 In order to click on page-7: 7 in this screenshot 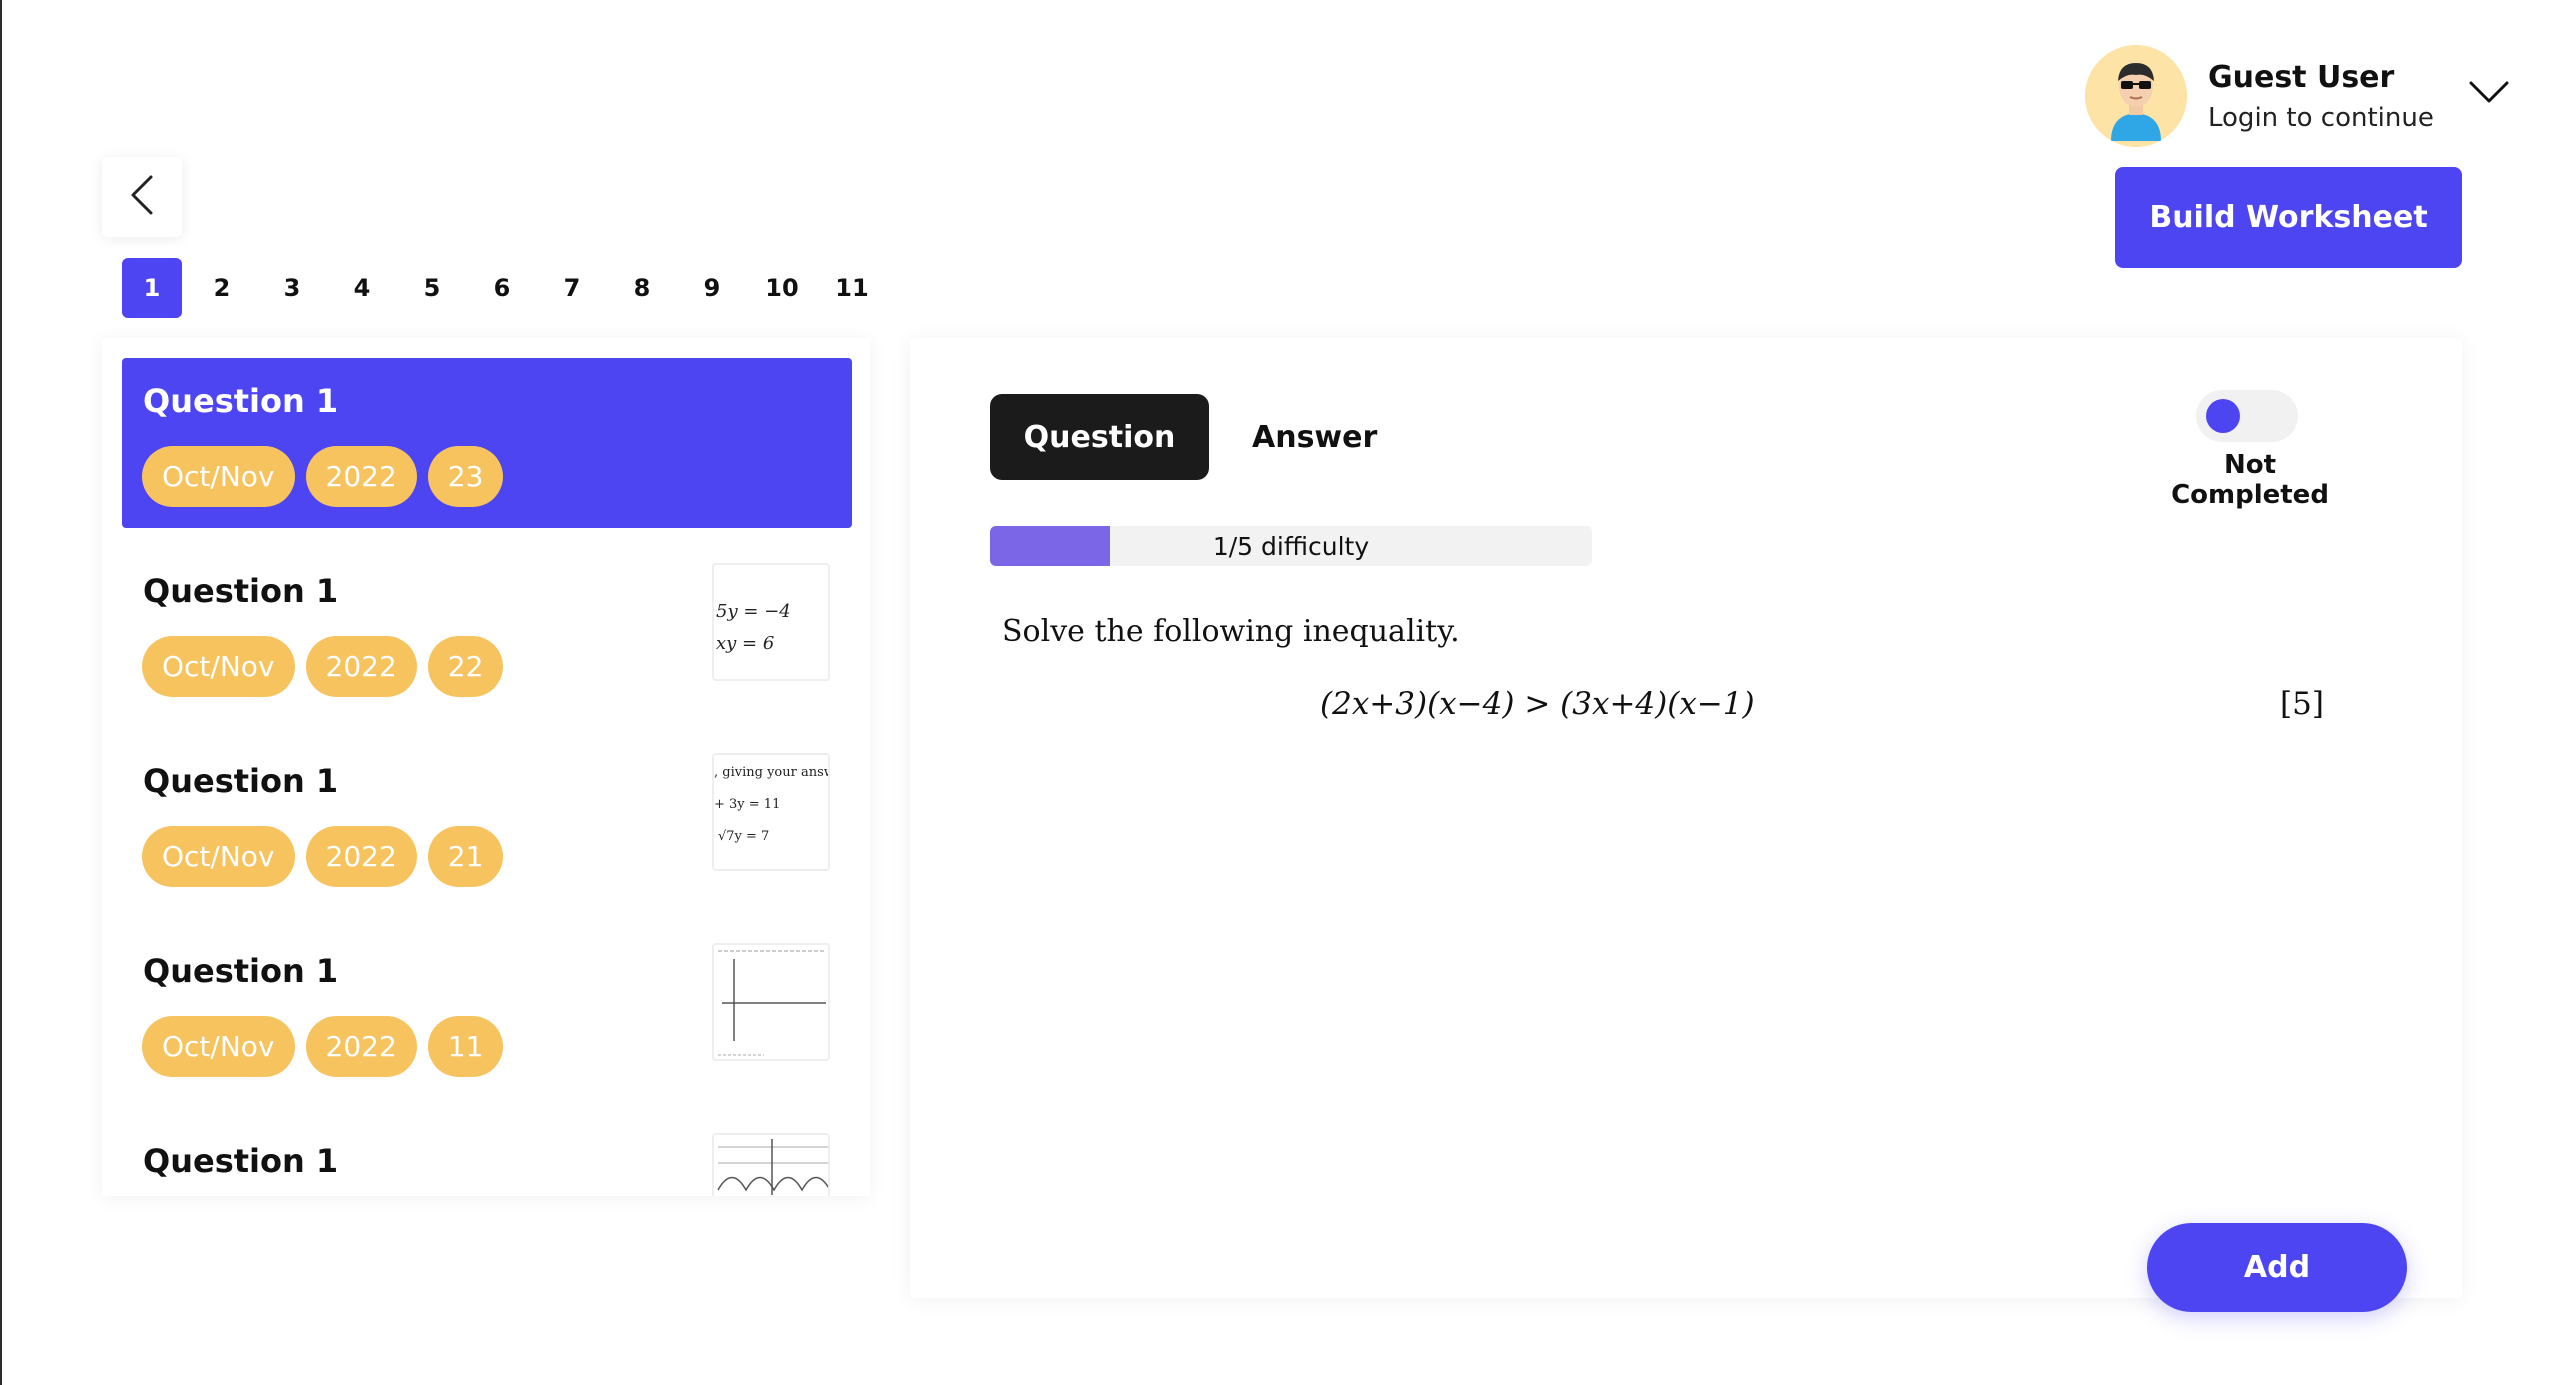, I will do `click(572, 288)`.